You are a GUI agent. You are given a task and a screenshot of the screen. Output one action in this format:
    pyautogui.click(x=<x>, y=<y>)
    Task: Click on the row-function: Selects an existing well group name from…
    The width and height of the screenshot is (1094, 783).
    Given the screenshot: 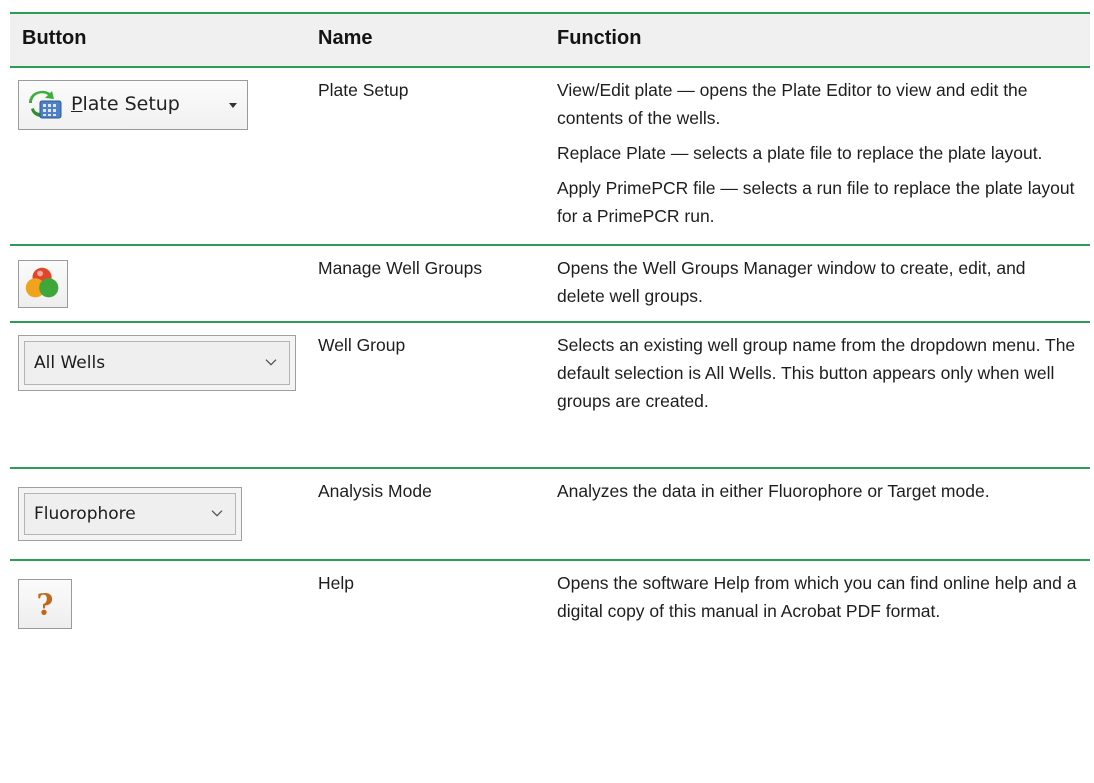 What is the action you would take?
    pyautogui.click(x=817, y=376)
    